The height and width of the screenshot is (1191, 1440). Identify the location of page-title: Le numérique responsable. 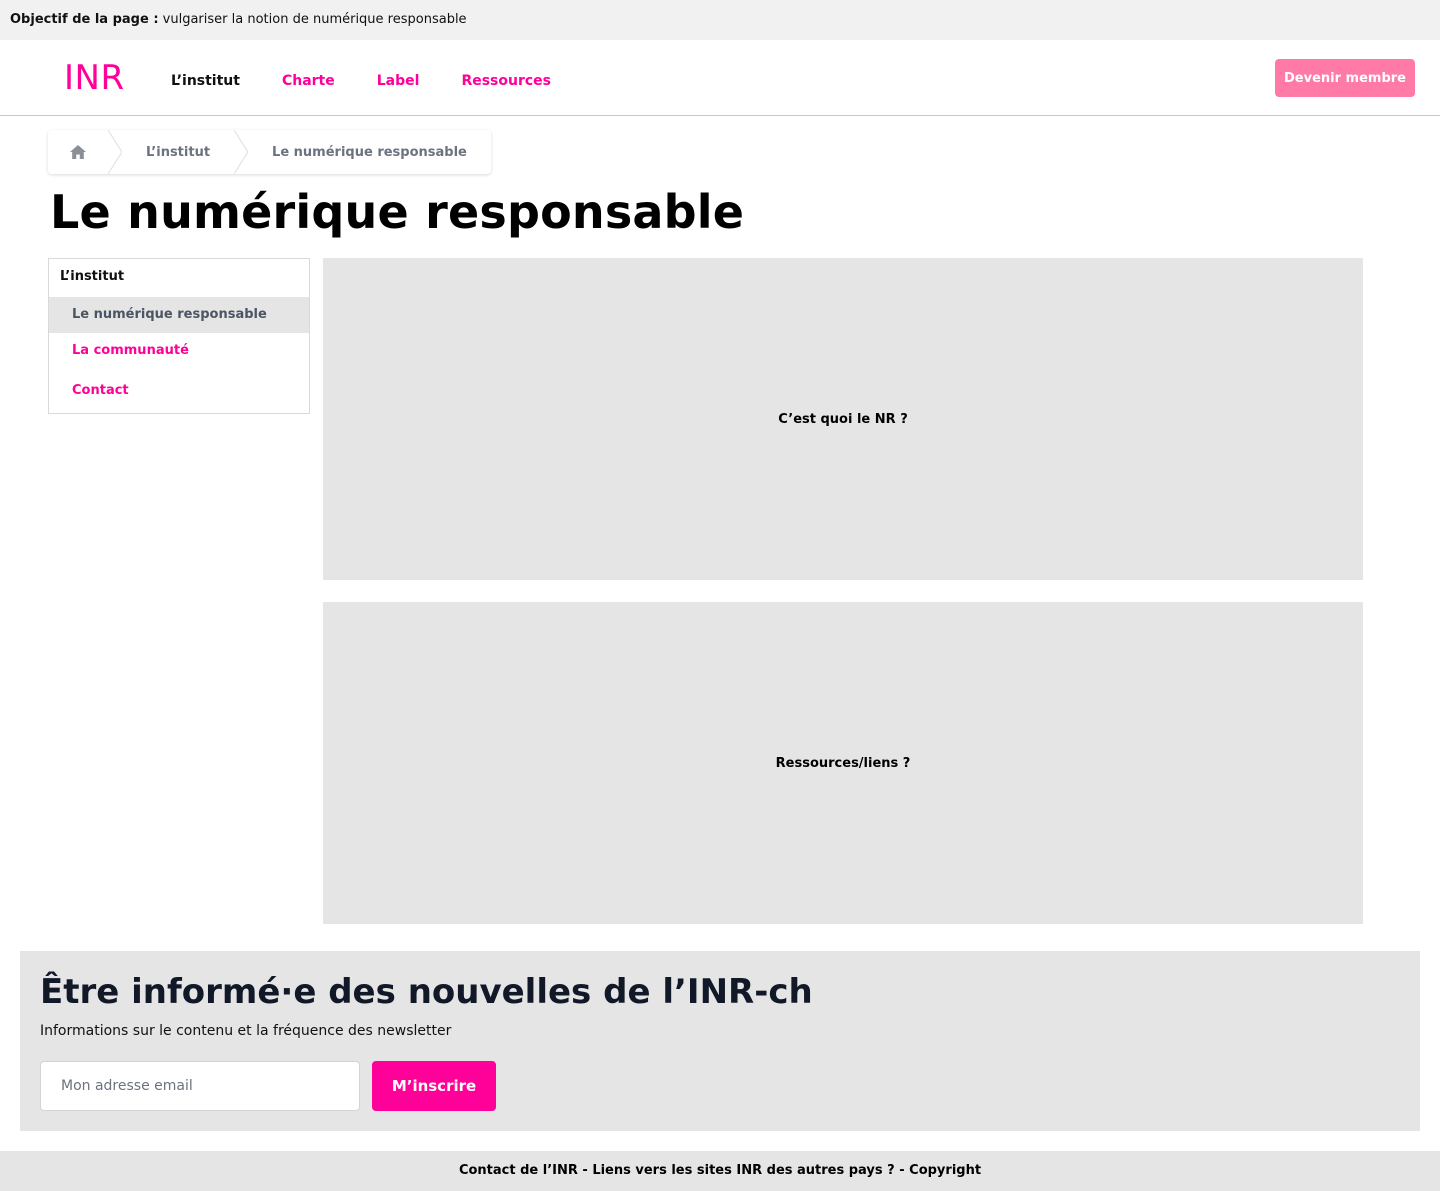
(397, 212).